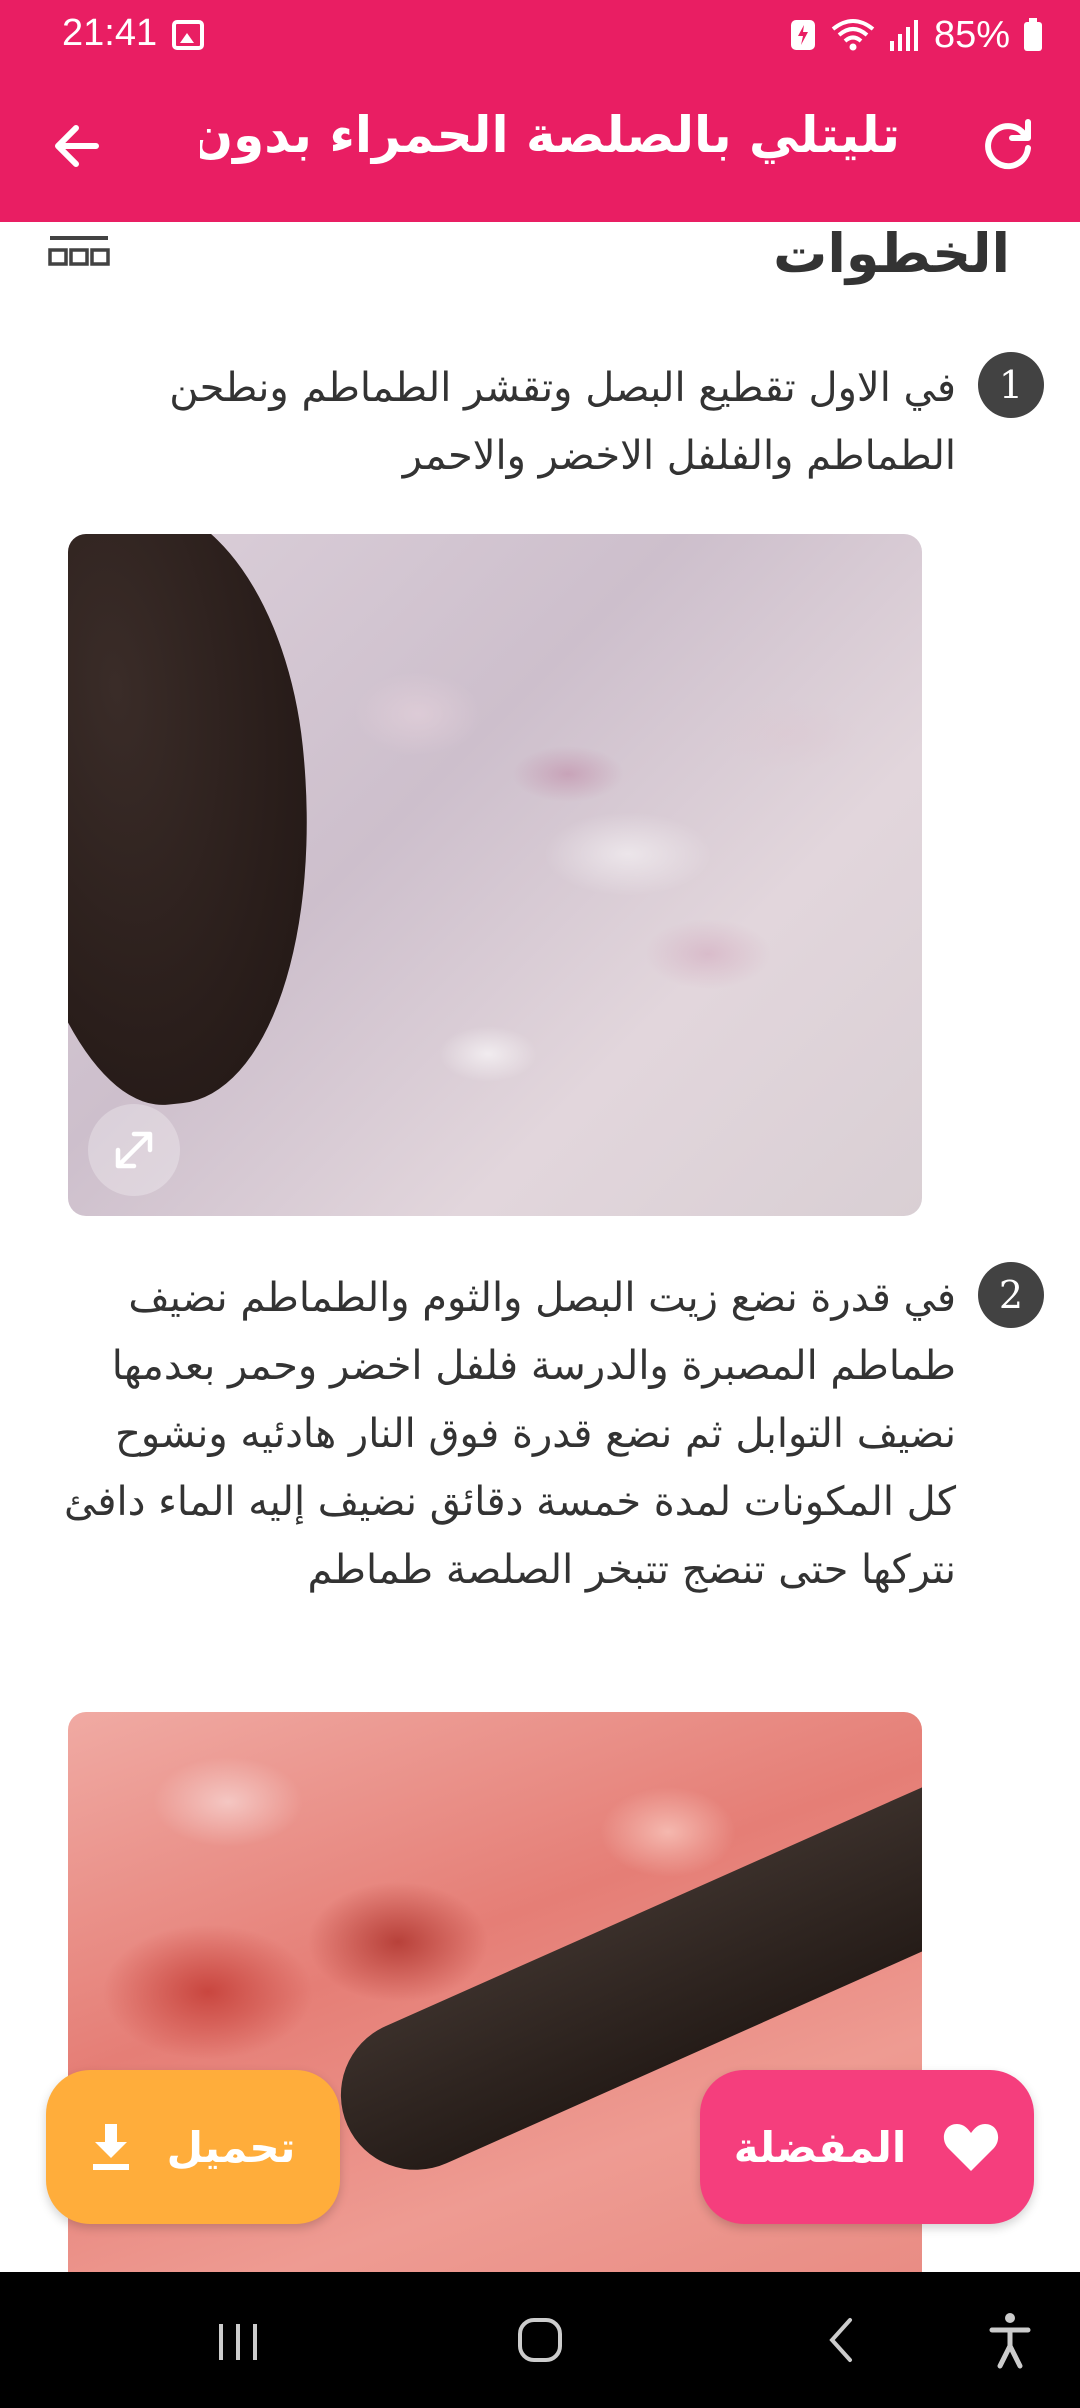 The width and height of the screenshot is (1080, 2408). What do you see at coordinates (802, 35) in the screenshot?
I see `battery-saver-icon` at bounding box center [802, 35].